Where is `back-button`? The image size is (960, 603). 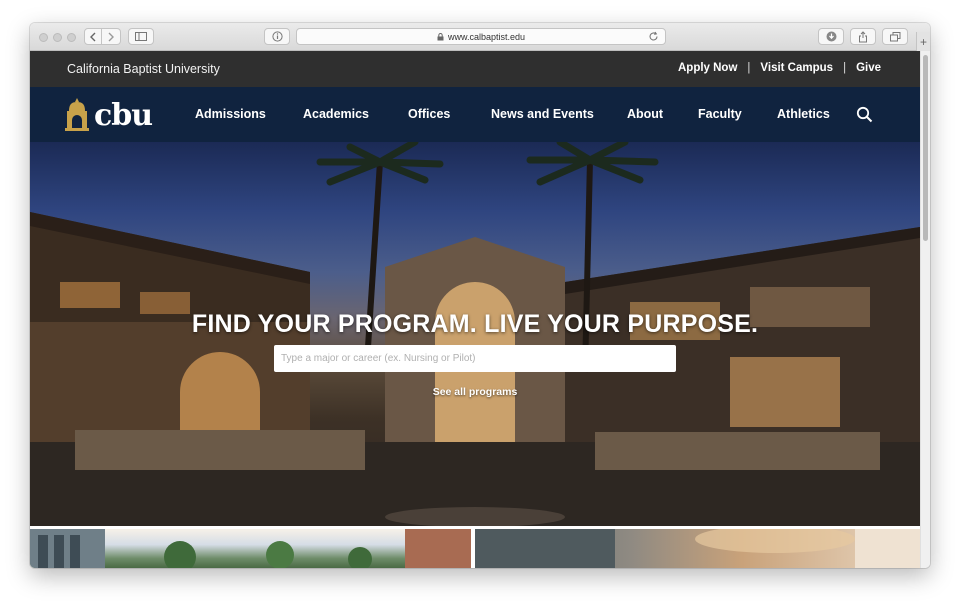
back-button is located at coordinates (93, 36).